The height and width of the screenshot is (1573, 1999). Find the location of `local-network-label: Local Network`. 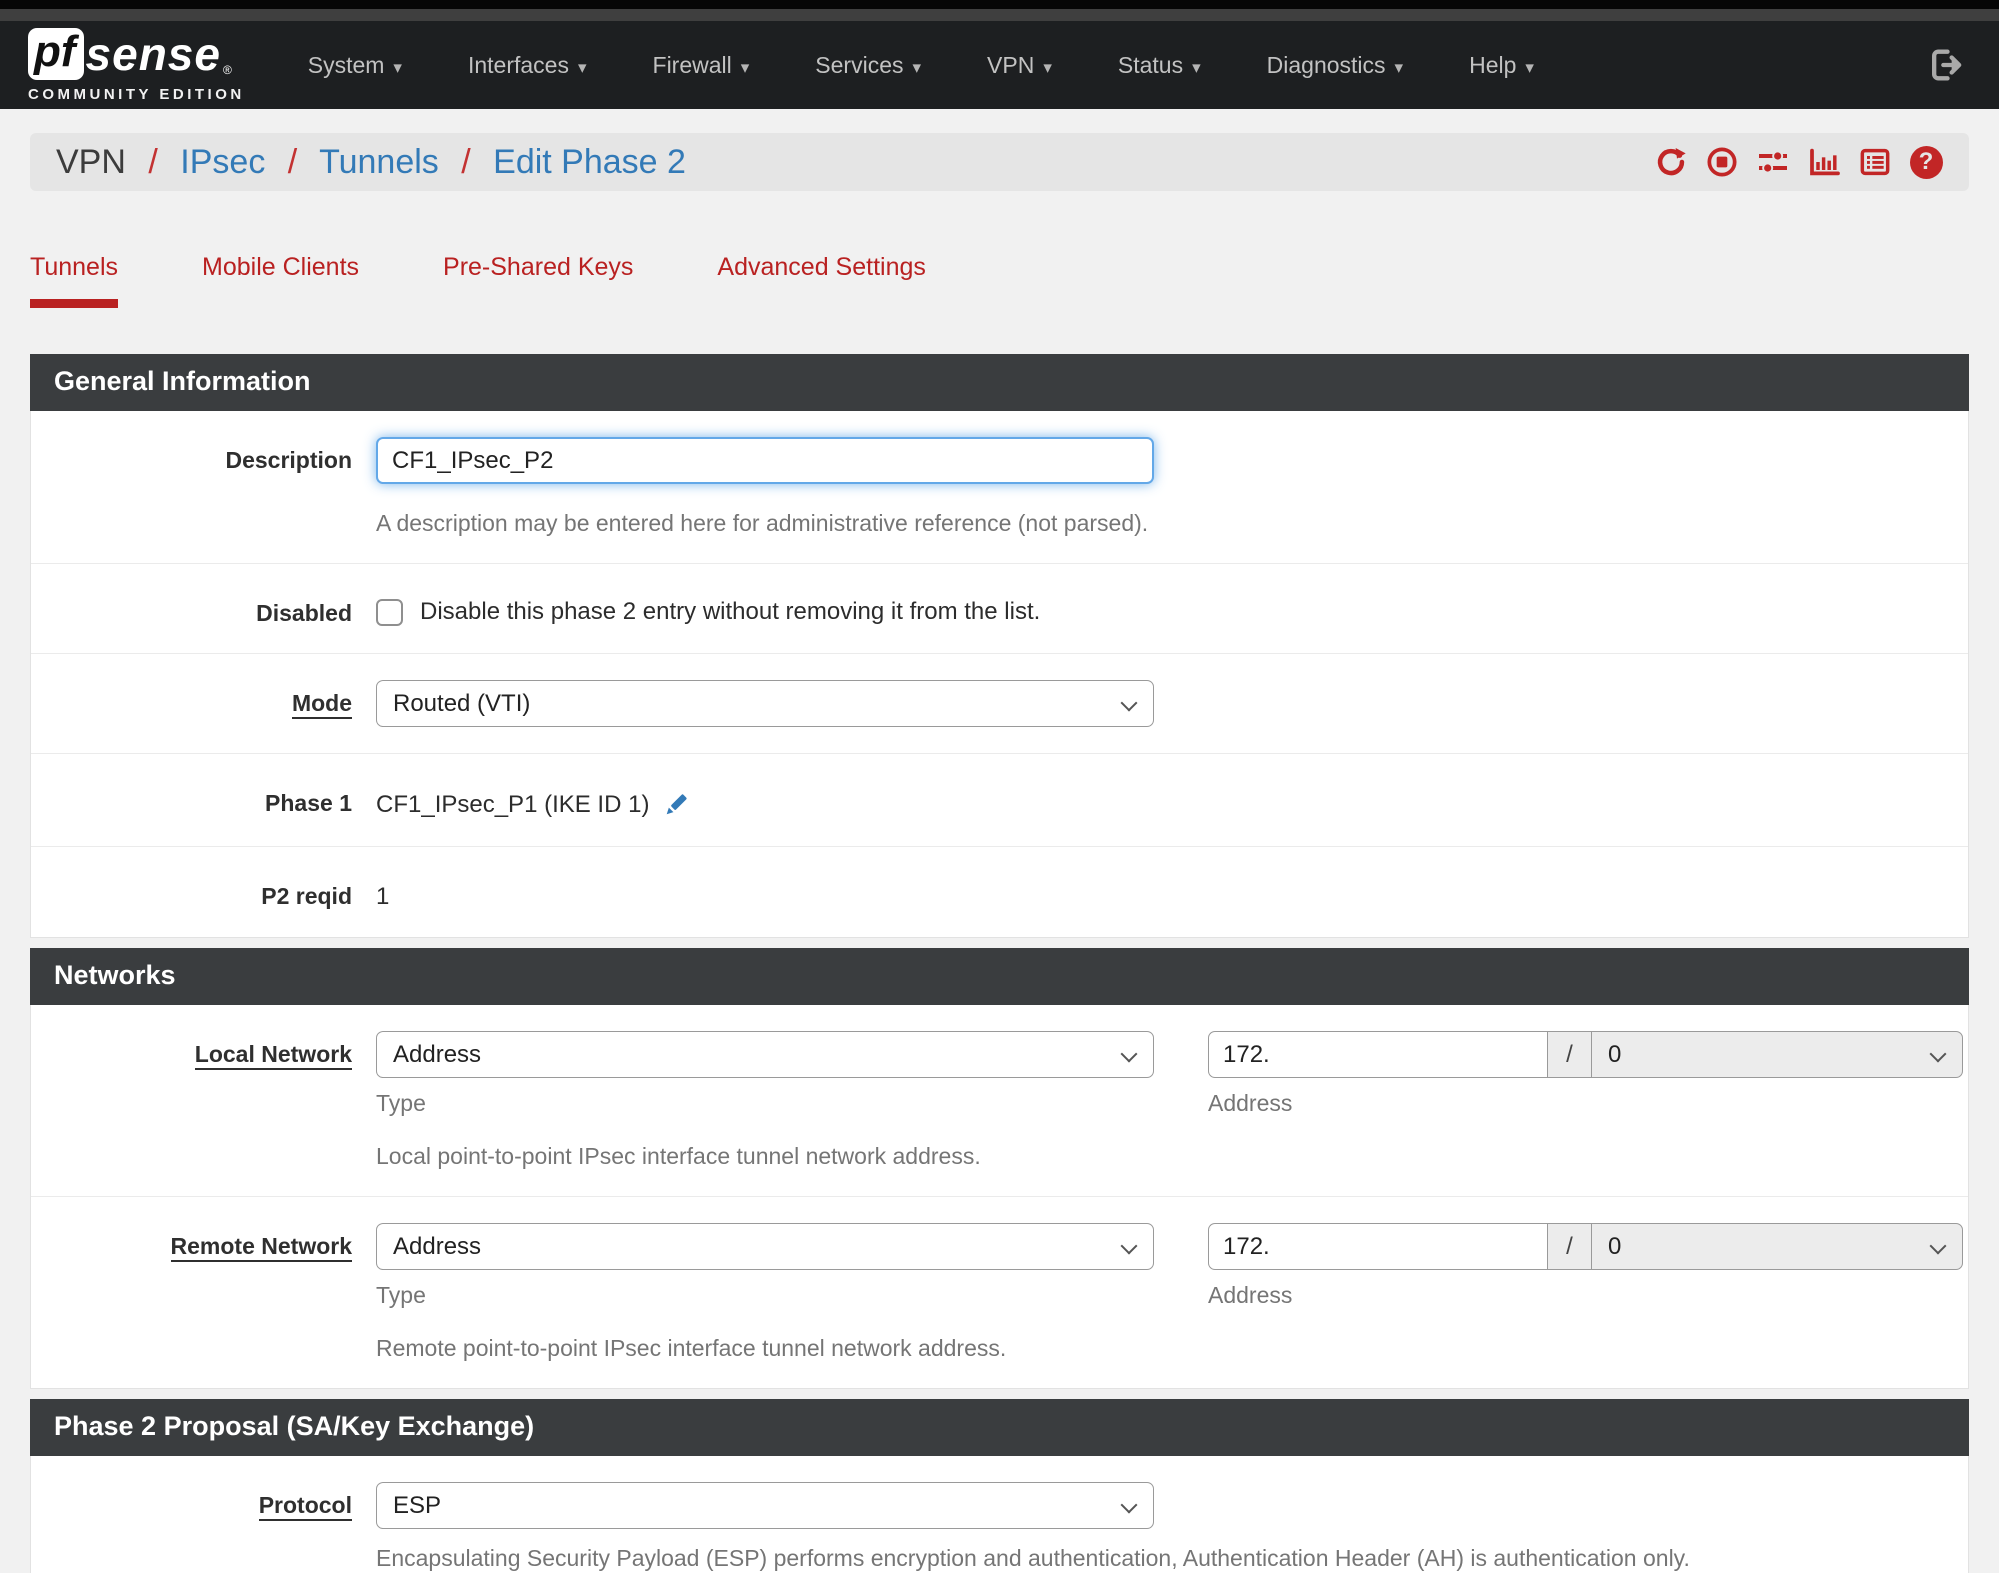

local-network-label: Local Network is located at coordinates (203, 1100).